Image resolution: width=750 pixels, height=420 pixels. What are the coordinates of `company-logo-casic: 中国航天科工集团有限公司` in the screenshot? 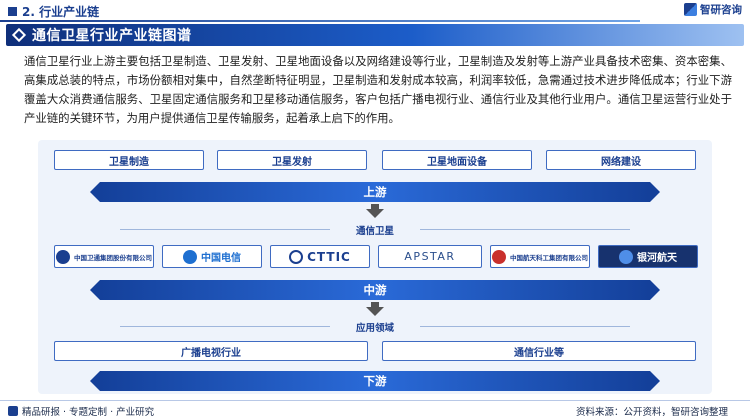 It's located at (540, 256).